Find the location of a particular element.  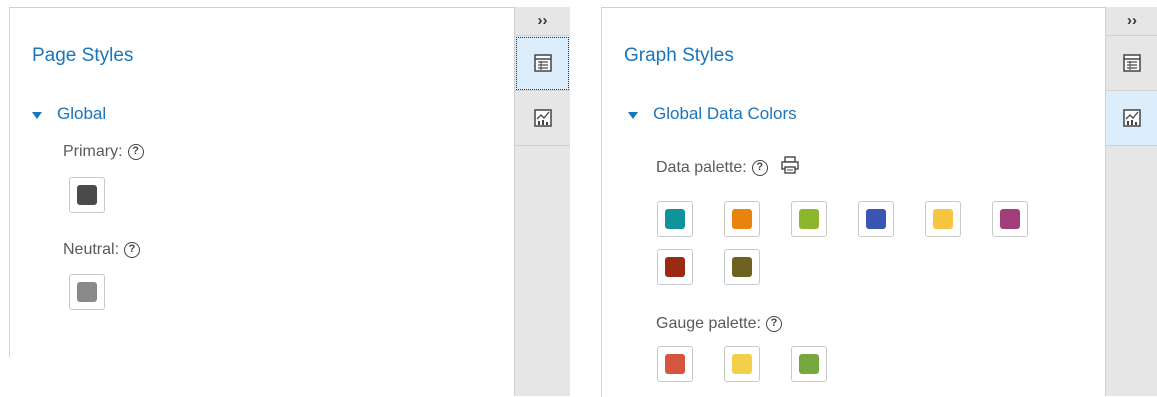

neutral-label: Neutral: ? is located at coordinates (102, 250).